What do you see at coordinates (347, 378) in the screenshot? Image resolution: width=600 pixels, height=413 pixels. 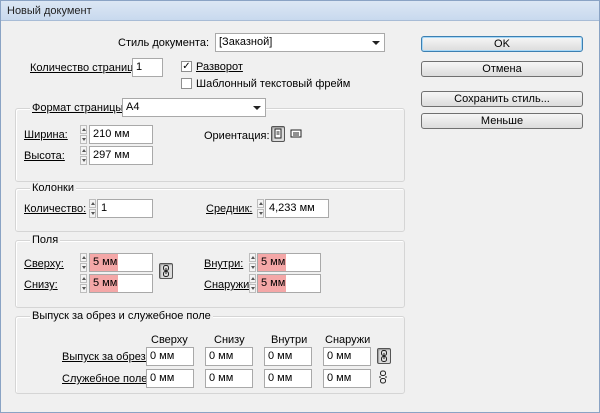 I see `slug-outside-input: 0 мм` at bounding box center [347, 378].